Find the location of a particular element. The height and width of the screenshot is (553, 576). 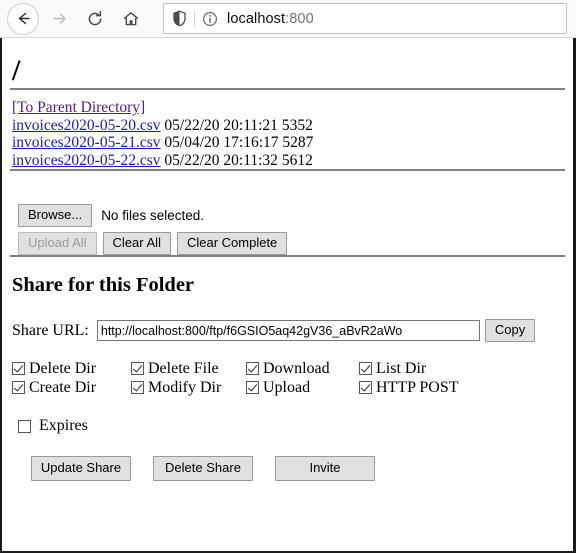

file-meta: 05/04/20 17:16:17 5287 is located at coordinates (237, 142).